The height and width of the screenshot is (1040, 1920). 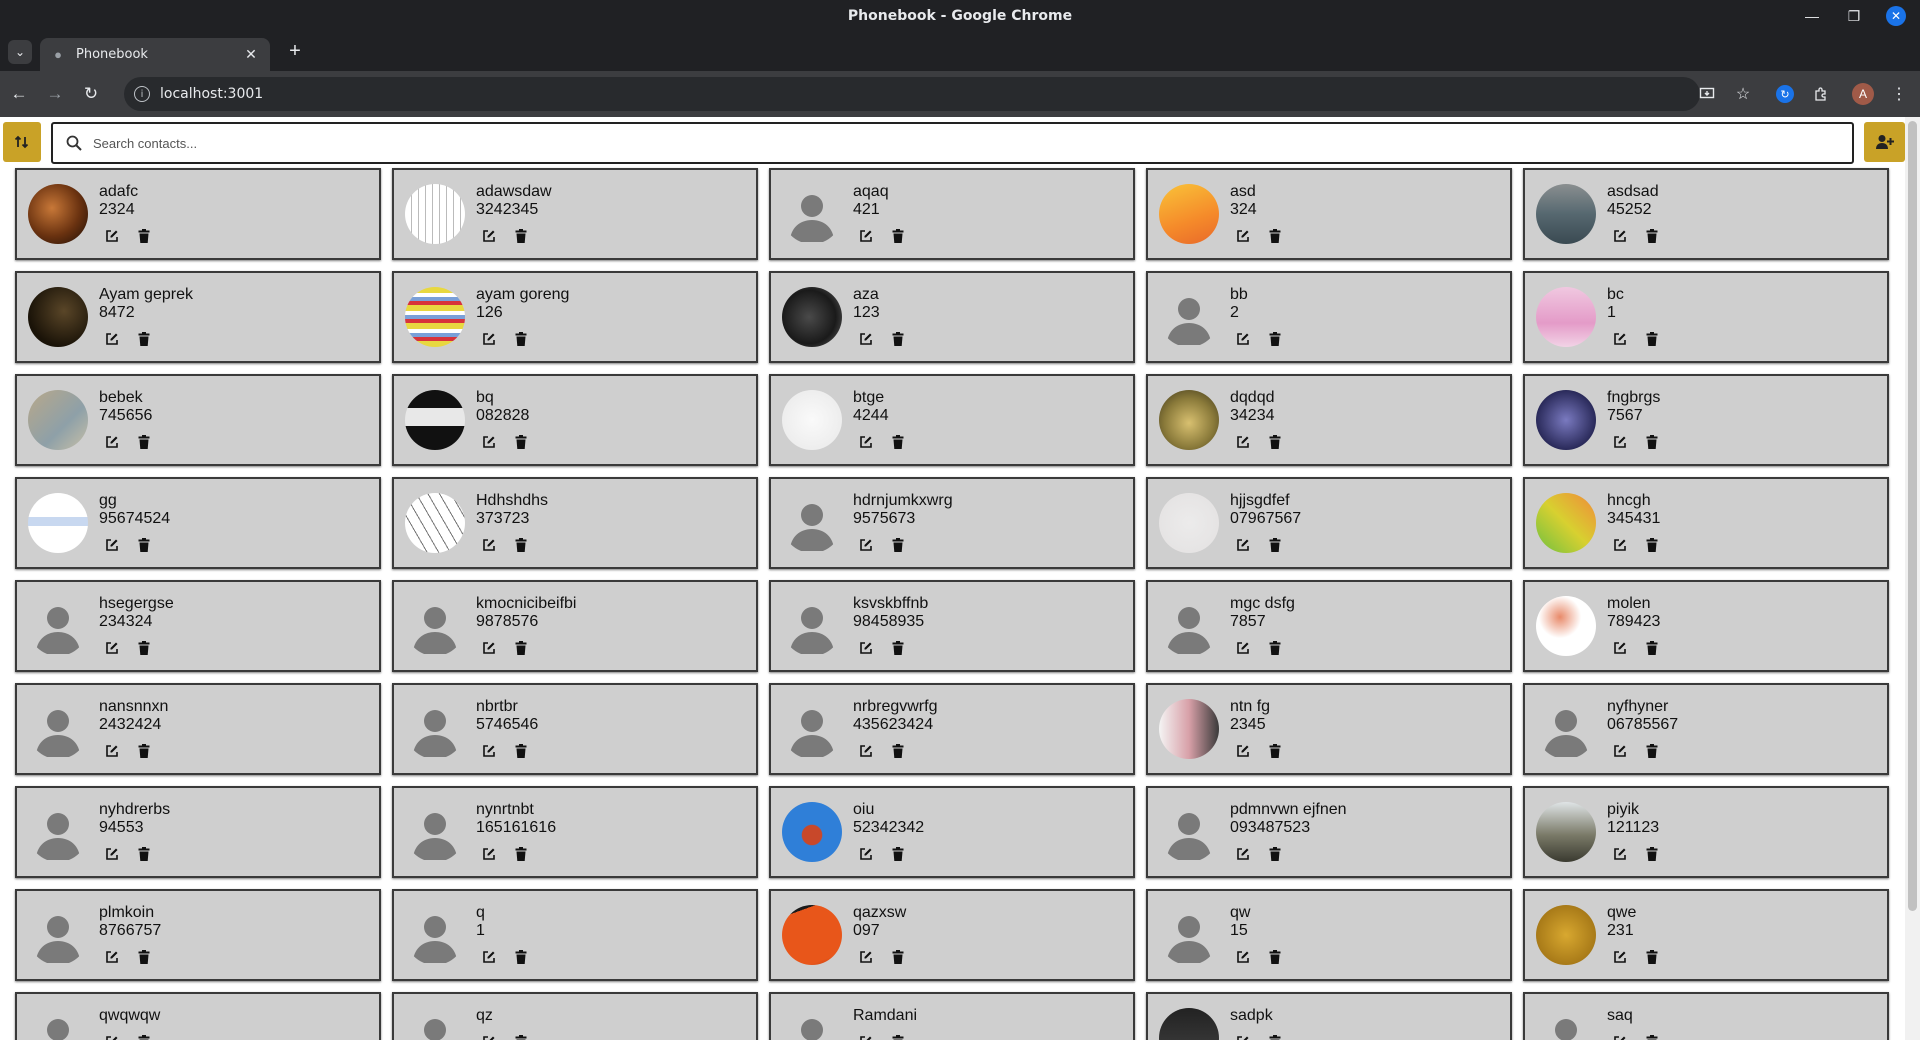 What do you see at coordinates (1863, 94) in the screenshot?
I see `profile-avatar: A` at bounding box center [1863, 94].